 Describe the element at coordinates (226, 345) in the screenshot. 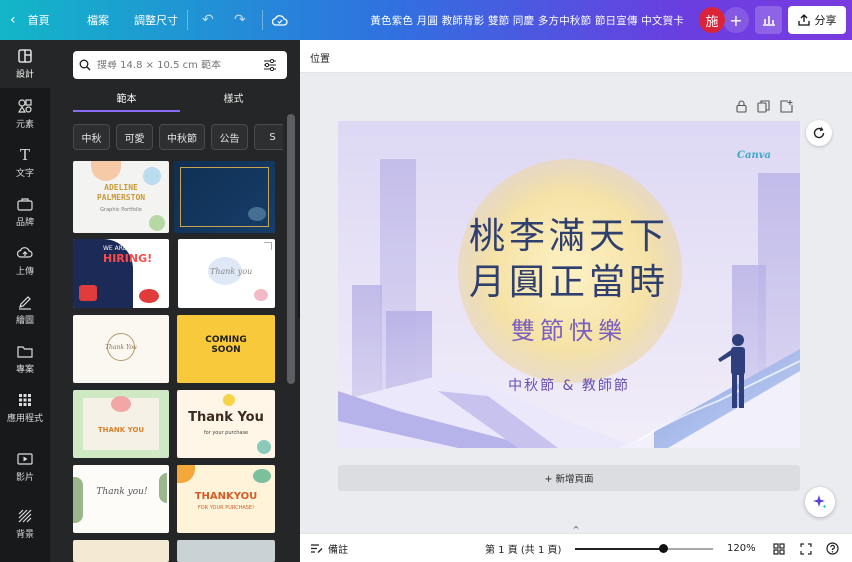

I see `thumb-coming-soon: COMING SOON` at that location.